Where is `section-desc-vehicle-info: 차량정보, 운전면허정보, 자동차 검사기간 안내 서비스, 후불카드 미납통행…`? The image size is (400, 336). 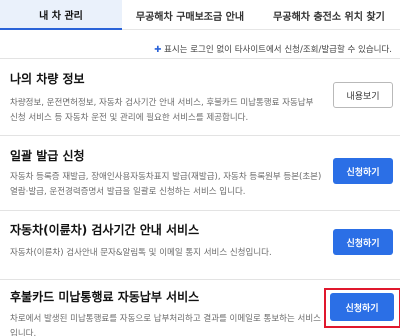
section-desc-vehicle-info: 차량정보, 운전면허정보, 자동차 검사기간 안내 서비스, 후불카드 미납통행… is located at coordinates (162, 110).